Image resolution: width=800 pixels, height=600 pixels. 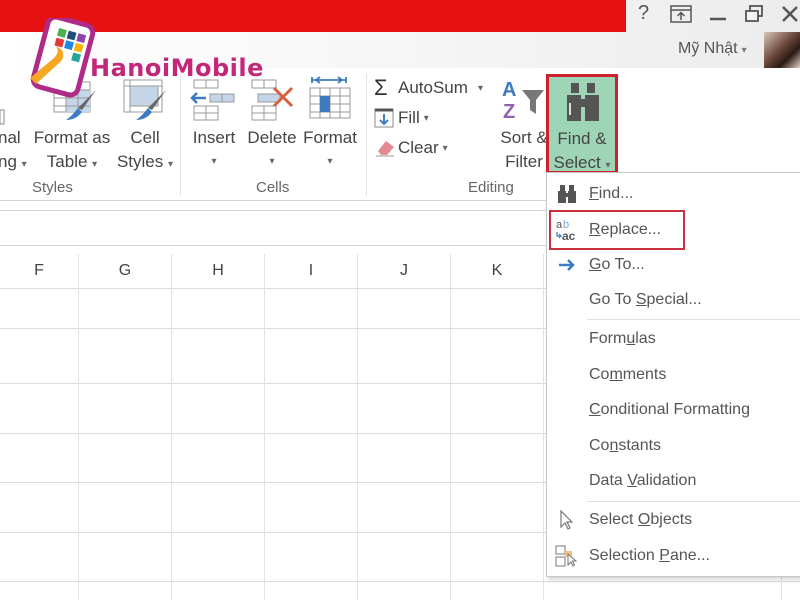 I want to click on format-as-table-label-2: Table, so click(x=67, y=161).